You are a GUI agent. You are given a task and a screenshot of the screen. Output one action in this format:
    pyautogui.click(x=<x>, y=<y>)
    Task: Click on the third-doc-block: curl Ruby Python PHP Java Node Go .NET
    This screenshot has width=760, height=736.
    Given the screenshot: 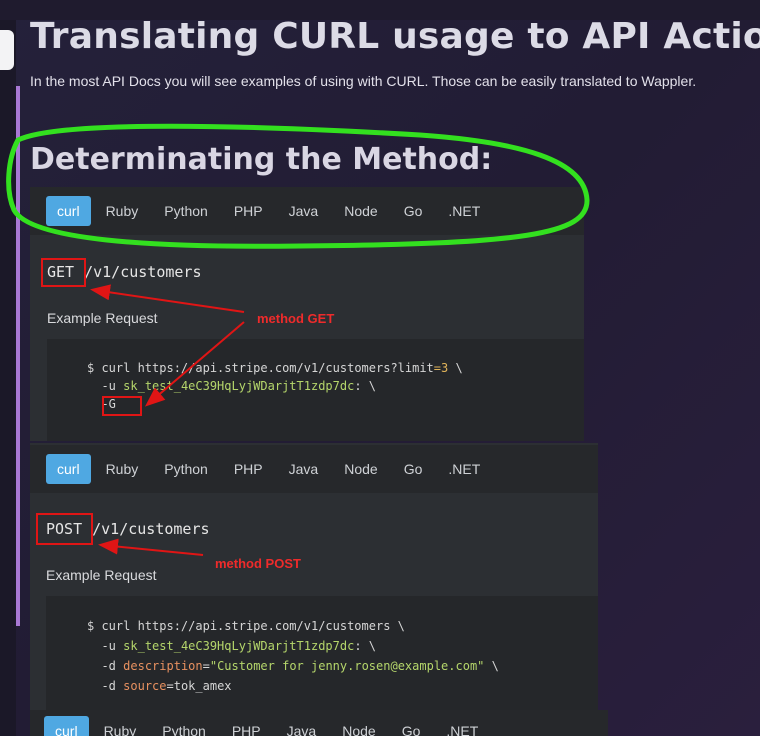 What is the action you would take?
    pyautogui.click(x=319, y=723)
    